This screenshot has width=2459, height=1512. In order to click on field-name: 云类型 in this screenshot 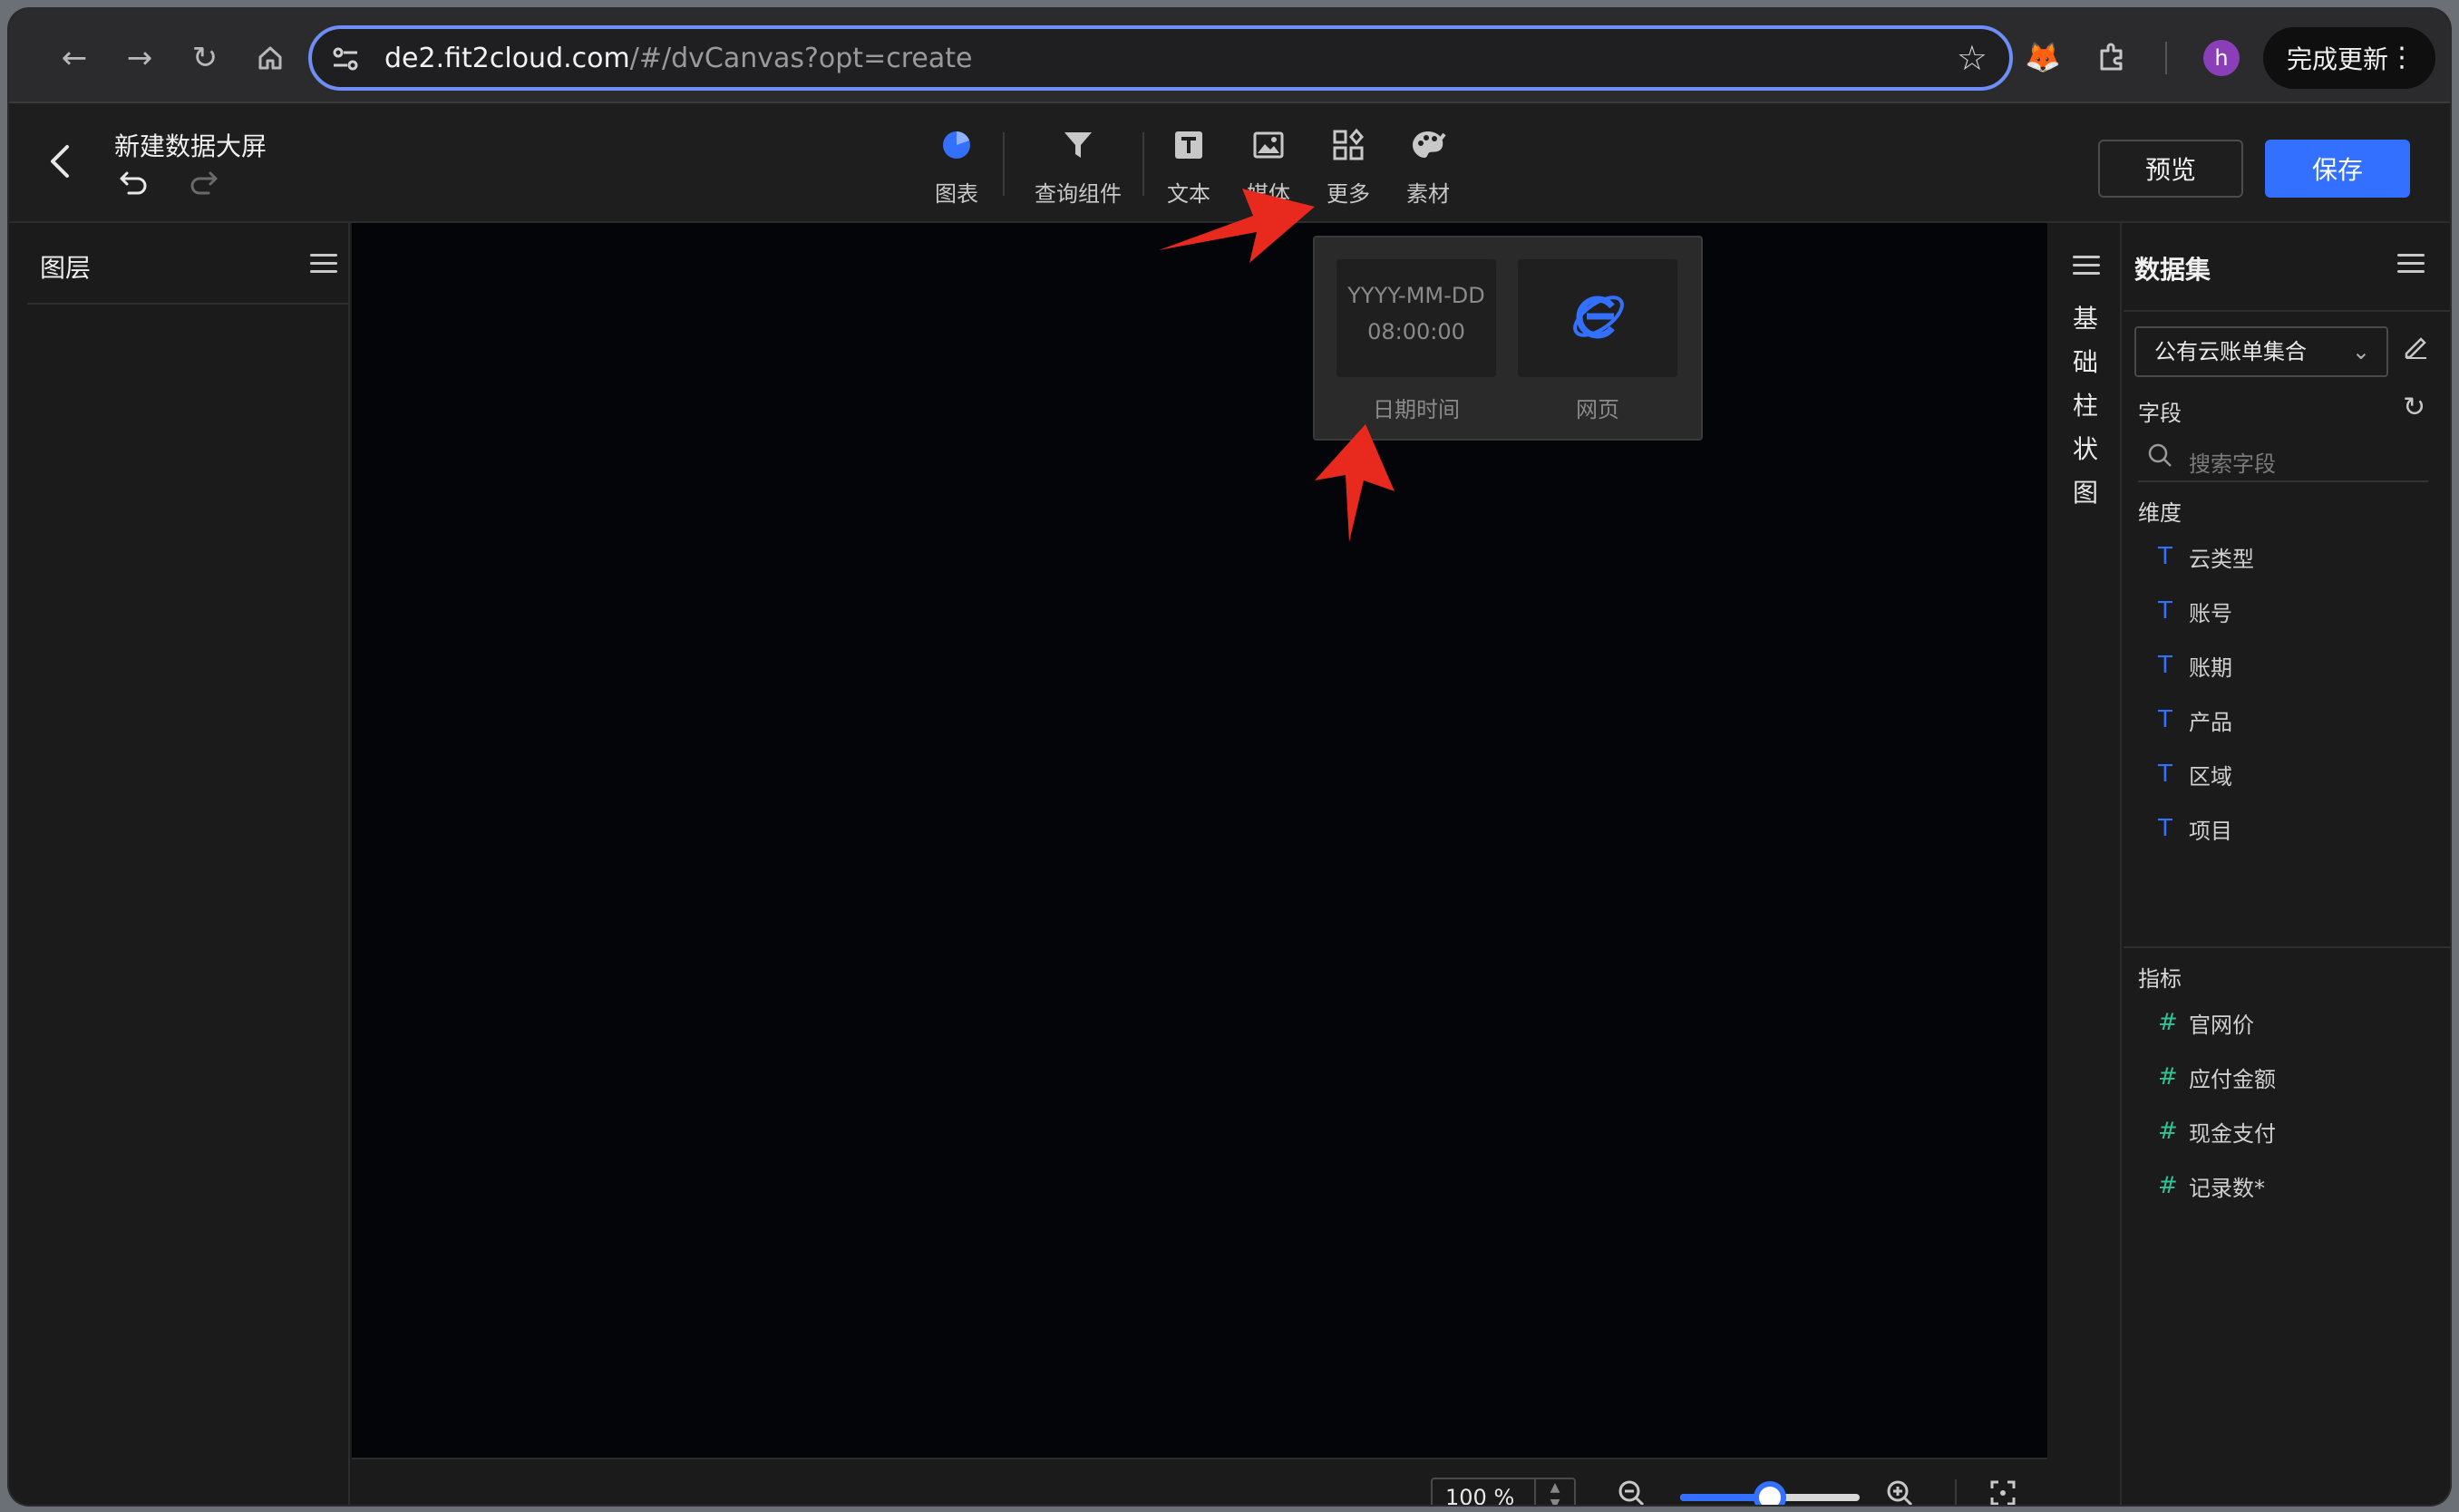, I will do `click(2221, 559)`.